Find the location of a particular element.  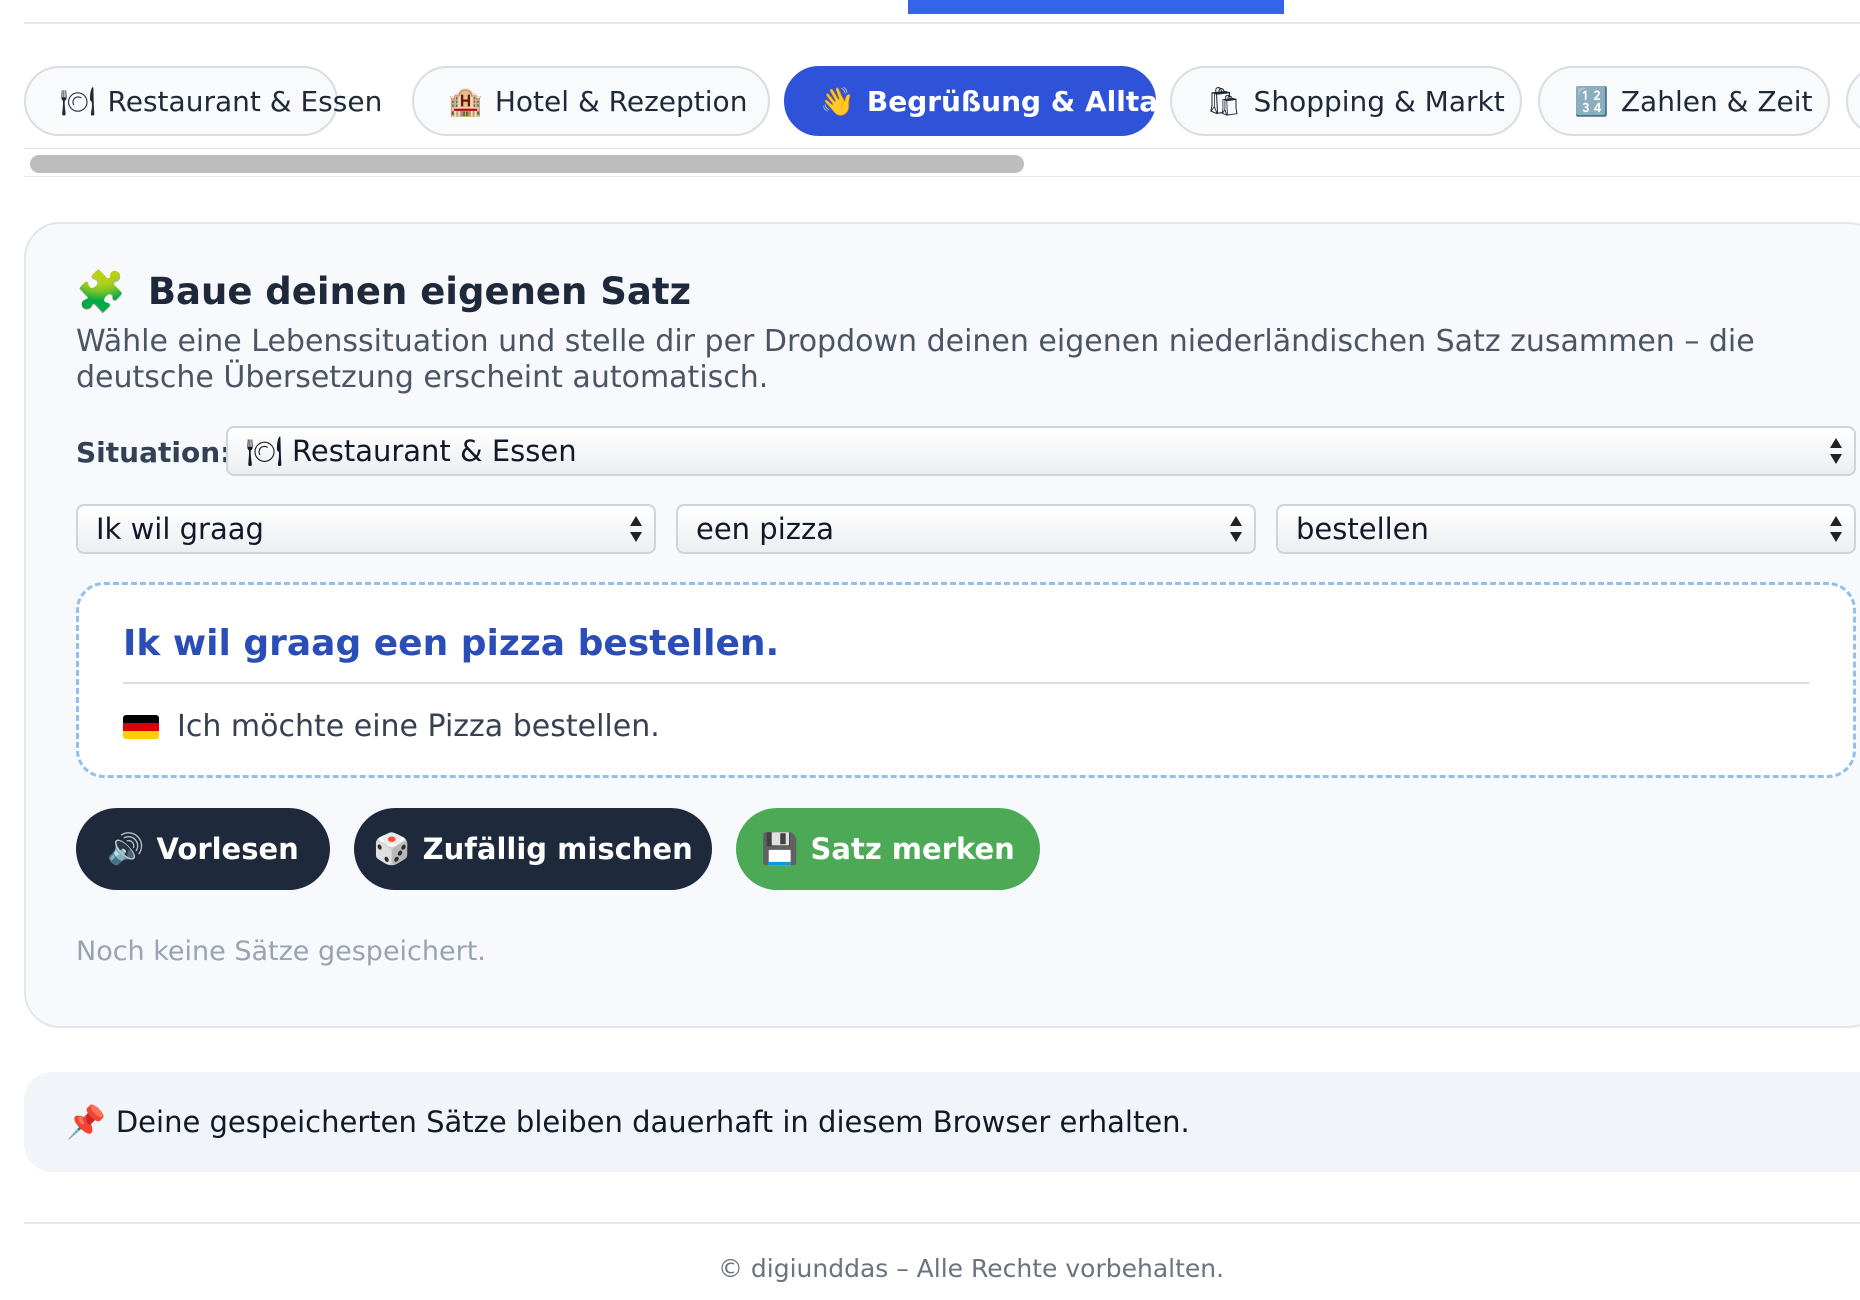

pushpin-icon: 📌 is located at coordinates (86, 1122).